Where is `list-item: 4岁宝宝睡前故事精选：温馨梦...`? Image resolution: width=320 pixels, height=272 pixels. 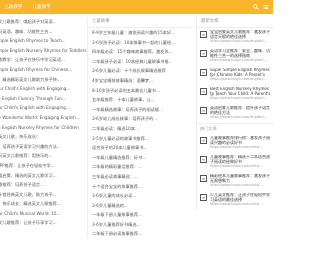 list-item: 4岁宝宝睡前故事精选：温馨梦... is located at coordinates (140, 81).